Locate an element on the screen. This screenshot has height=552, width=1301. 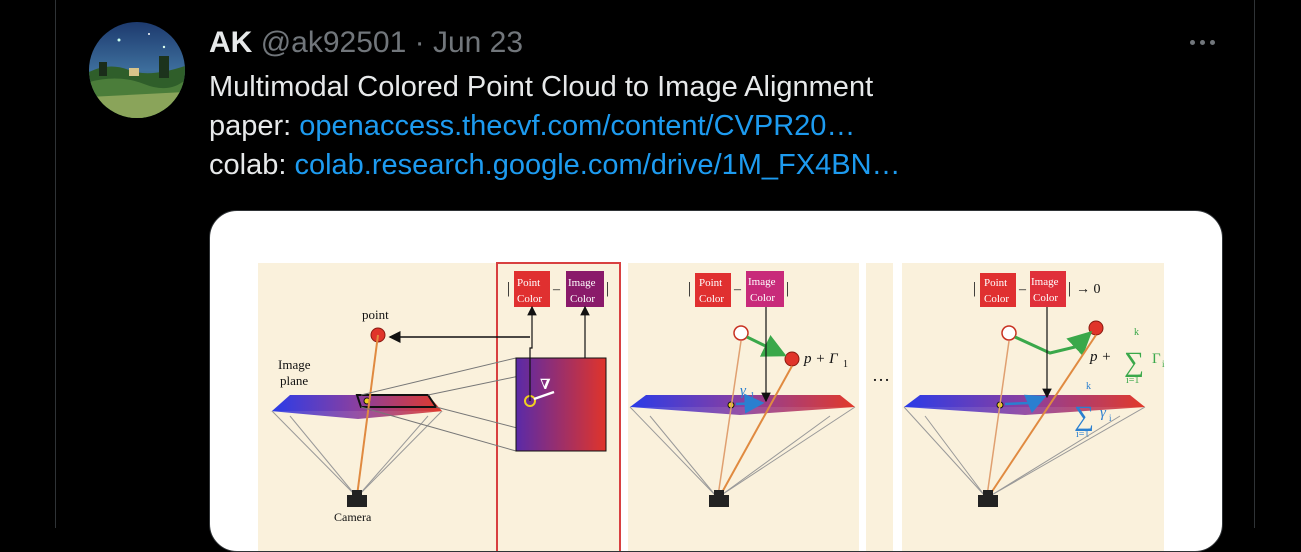
sum-gamma-small: ∑ is located at coordinates (1084, 416).